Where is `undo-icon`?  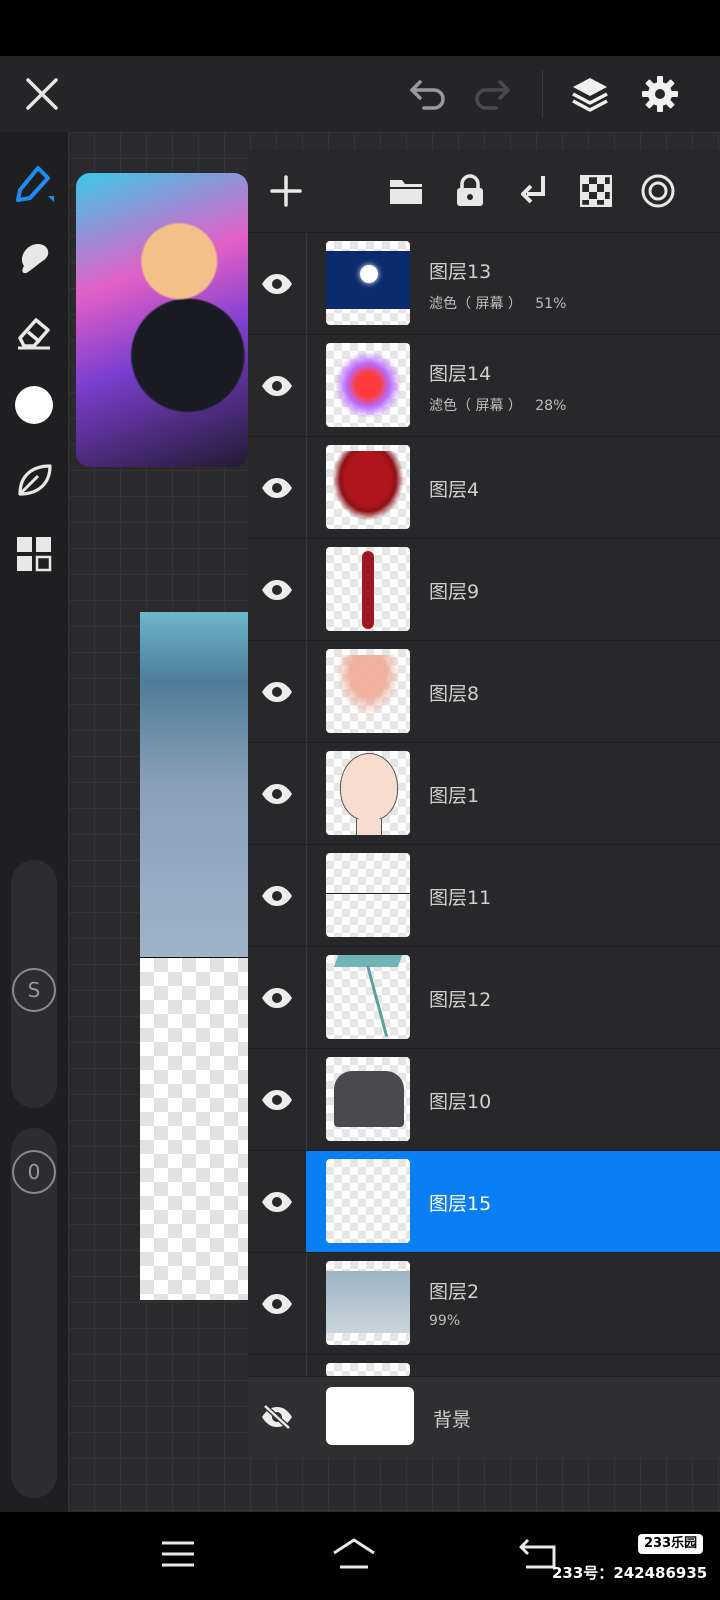
undo-icon is located at coordinates (428, 94).